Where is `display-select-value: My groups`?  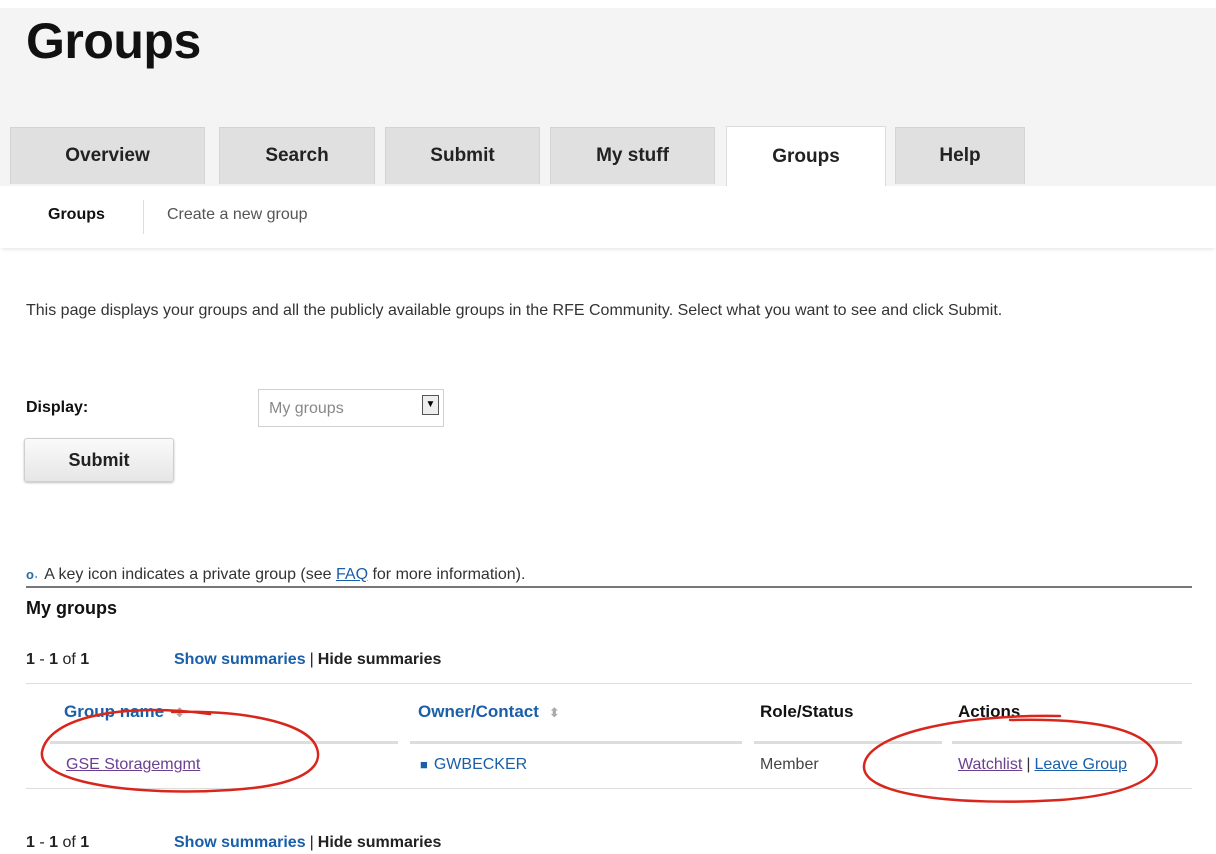 display-select-value: My groups is located at coordinates (306, 408).